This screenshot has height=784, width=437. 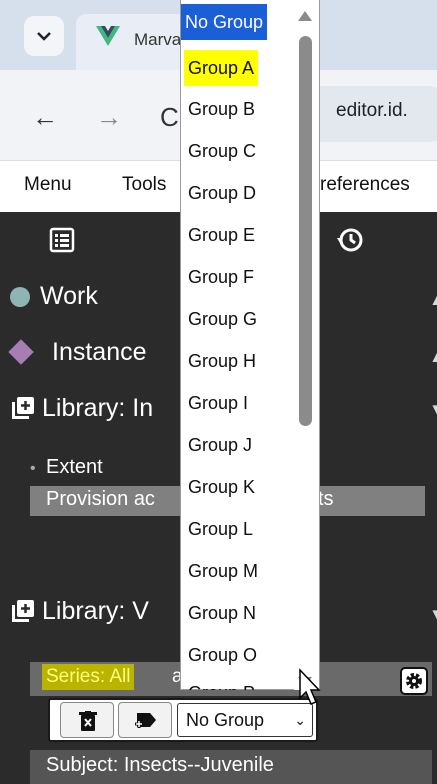 I want to click on dropdown-option: Group D, so click(x=222, y=193).